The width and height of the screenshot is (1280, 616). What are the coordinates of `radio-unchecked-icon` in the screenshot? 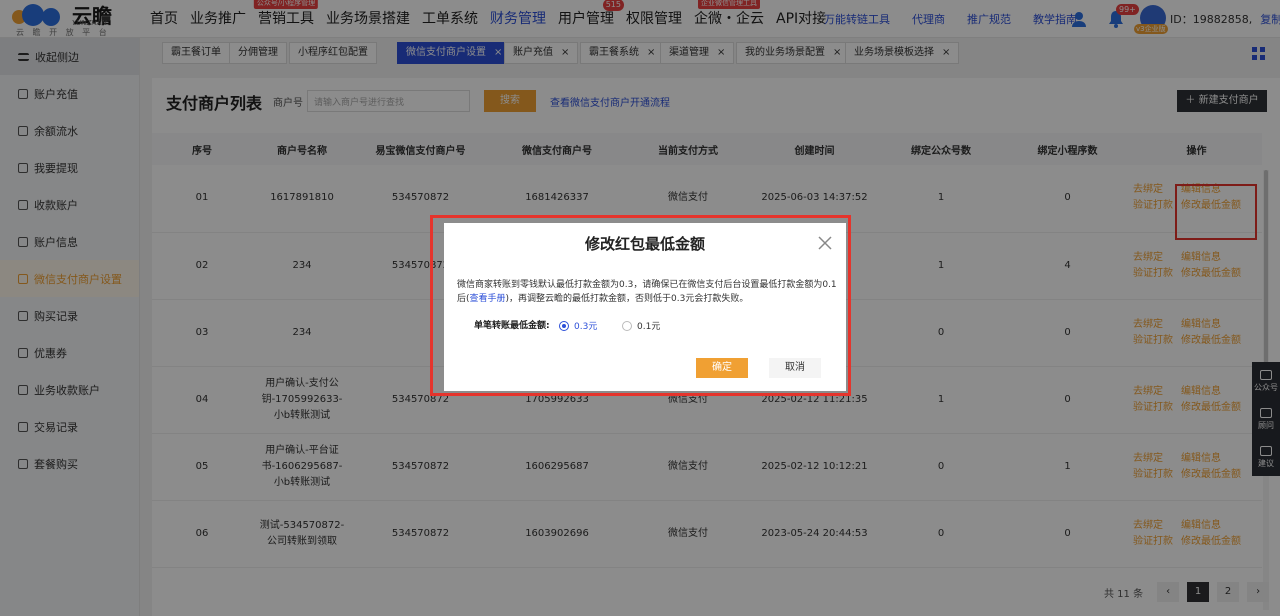 It's located at (627, 325).